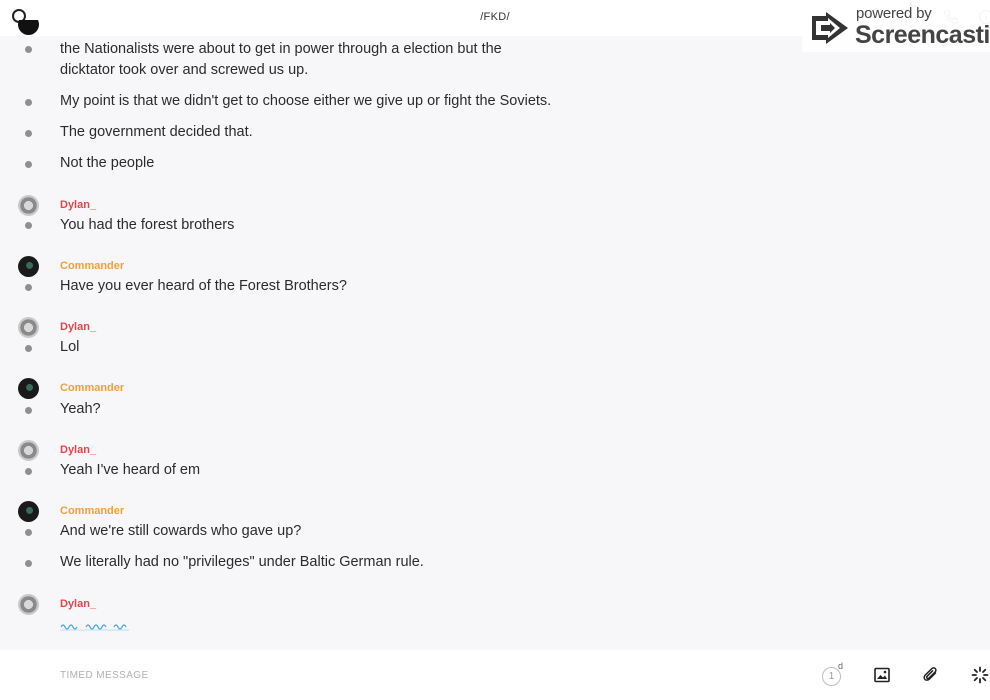 This screenshot has width=990, height=700. Describe the element at coordinates (931, 675) in the screenshot. I see `paperclip-icon` at that location.